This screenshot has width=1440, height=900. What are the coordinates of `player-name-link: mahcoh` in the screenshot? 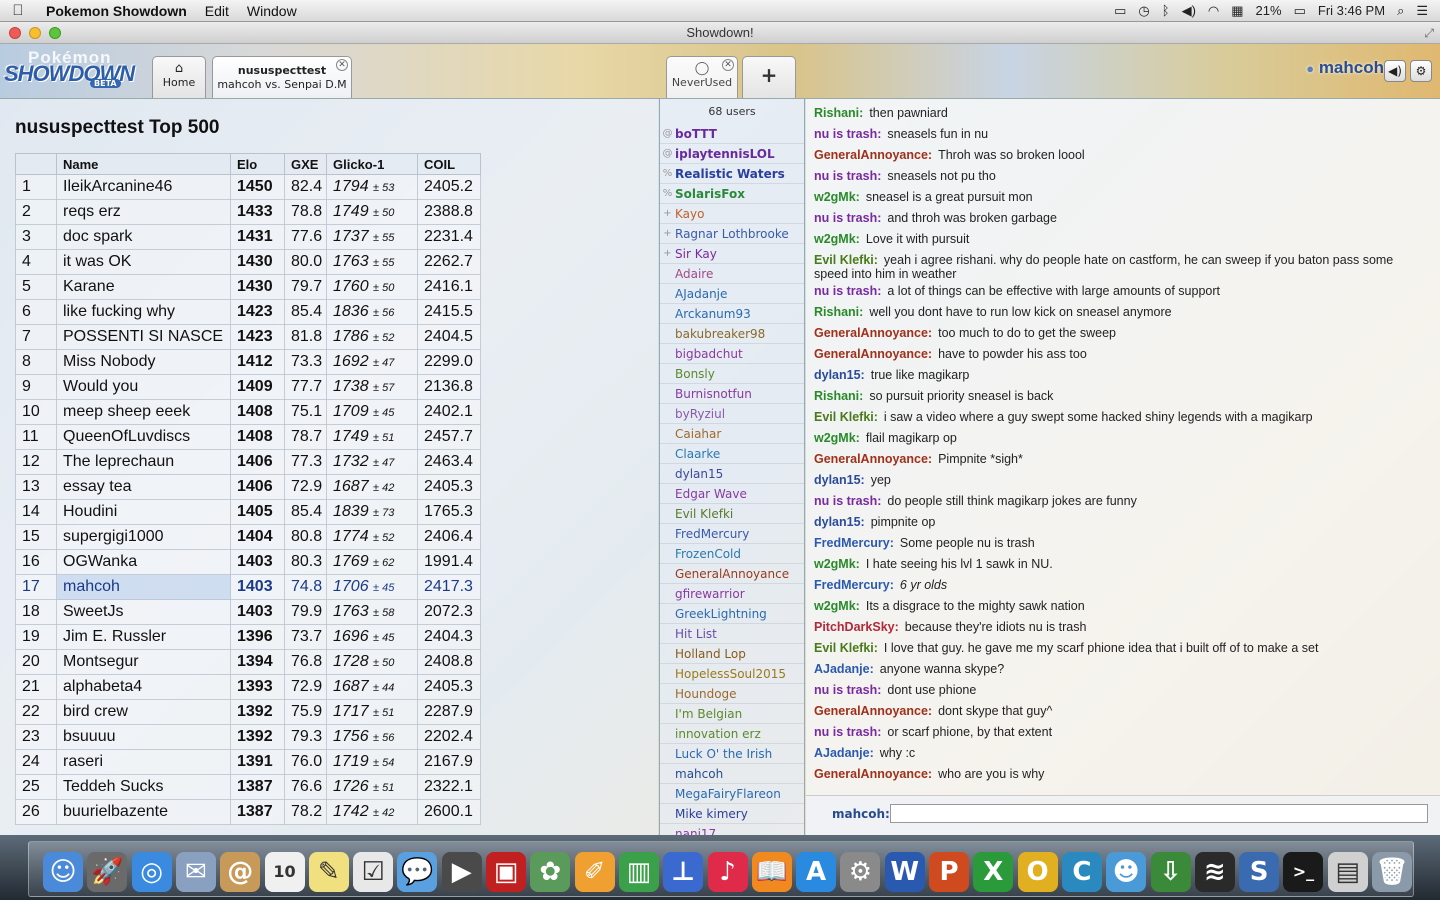 It's located at (143, 587).